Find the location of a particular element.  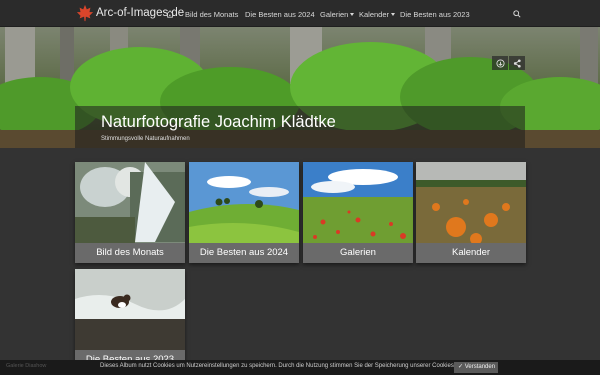

share-icon is located at coordinates (517, 63).